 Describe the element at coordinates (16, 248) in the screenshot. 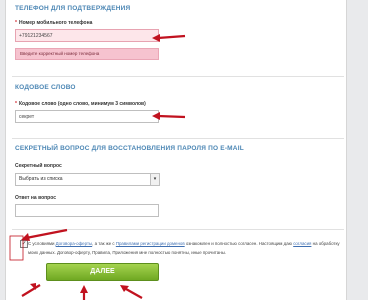

I see `annotation-highlight` at that location.